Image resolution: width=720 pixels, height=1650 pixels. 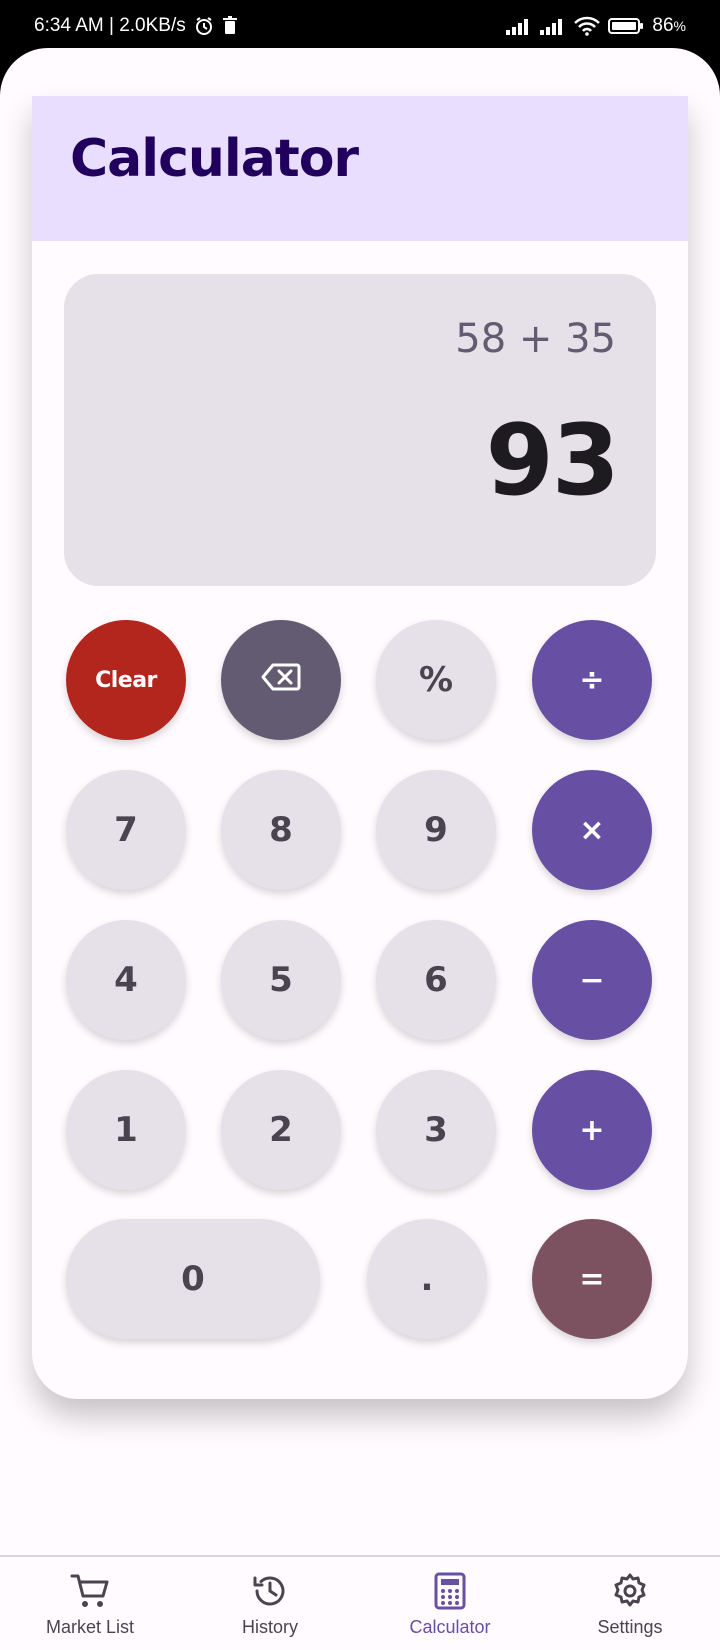 What do you see at coordinates (270, 1591) in the screenshot?
I see `history-icon` at bounding box center [270, 1591].